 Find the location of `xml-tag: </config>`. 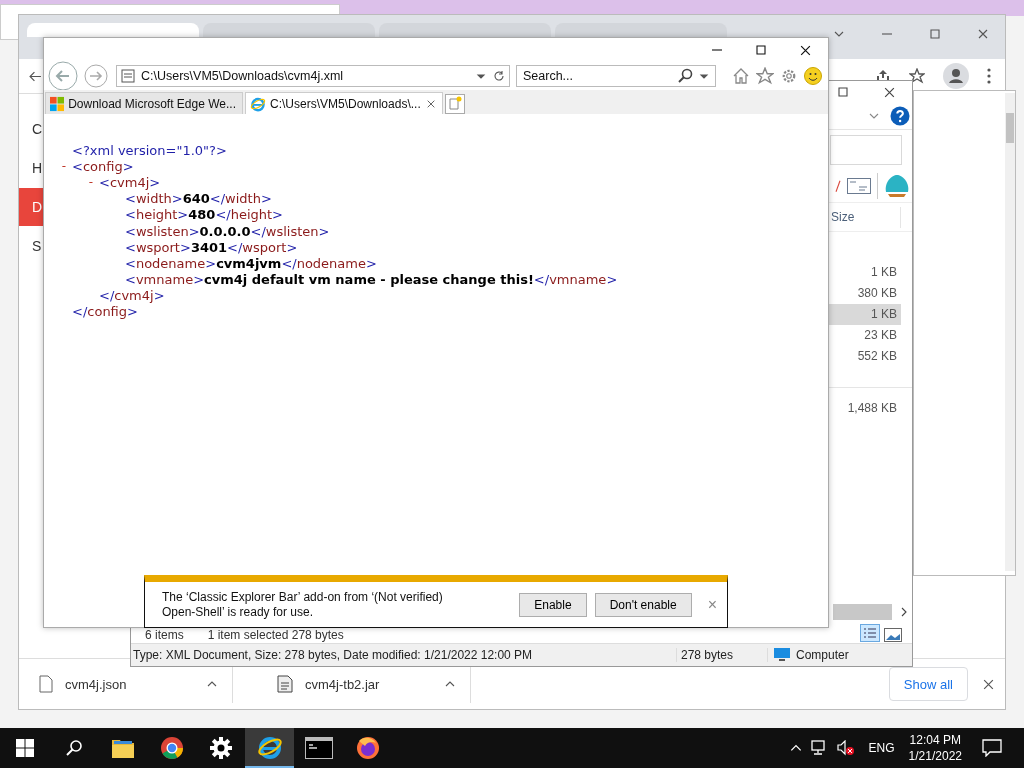

xml-tag: </config> is located at coordinates (105, 312).